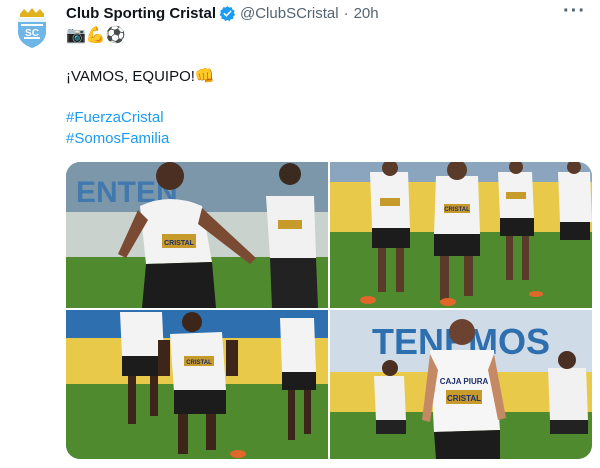  Describe the element at coordinates (461, 235) in the screenshot. I see `training-photo-2: CRISTAL` at that location.